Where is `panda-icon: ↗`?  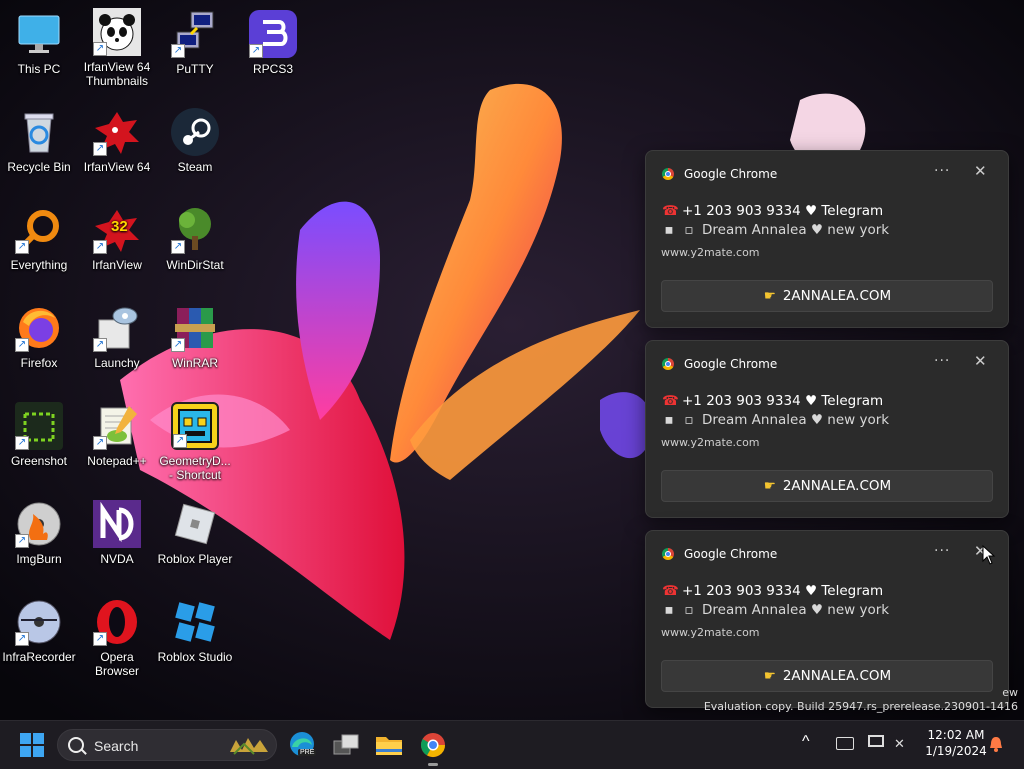 panda-icon: ↗ is located at coordinates (117, 32).